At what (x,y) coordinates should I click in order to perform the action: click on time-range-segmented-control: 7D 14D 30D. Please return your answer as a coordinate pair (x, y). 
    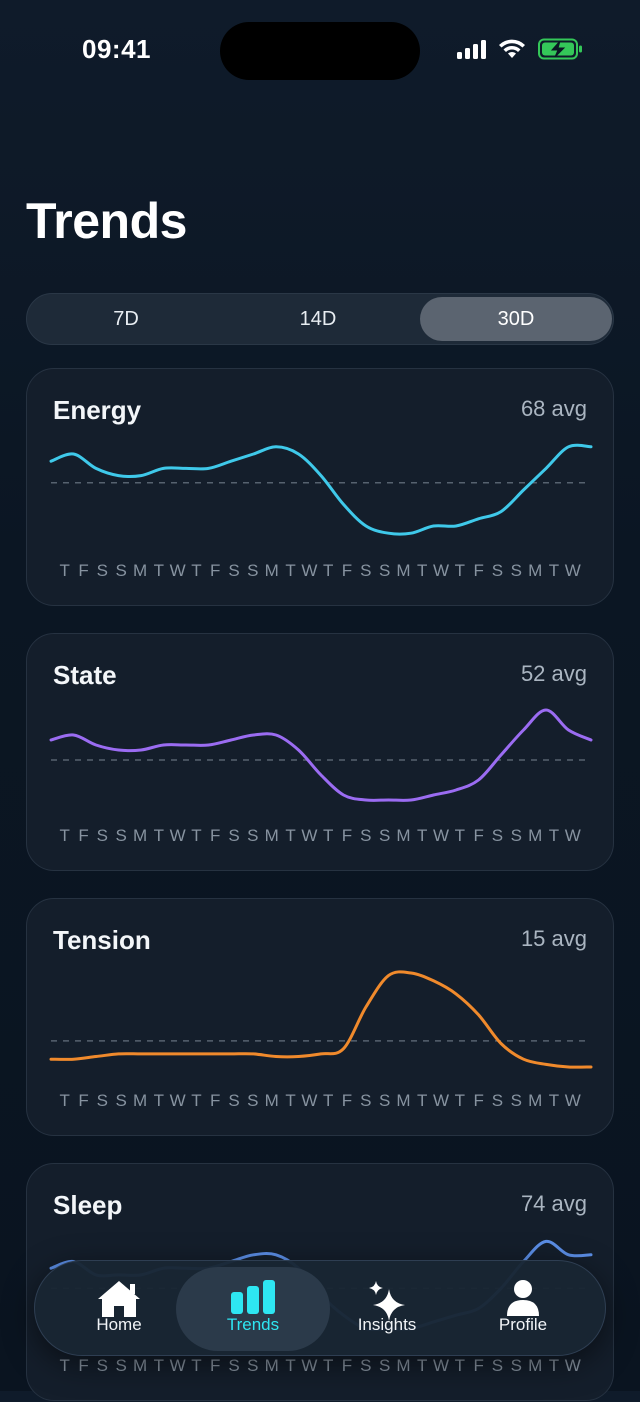
    Looking at the image, I should click on (320, 319).